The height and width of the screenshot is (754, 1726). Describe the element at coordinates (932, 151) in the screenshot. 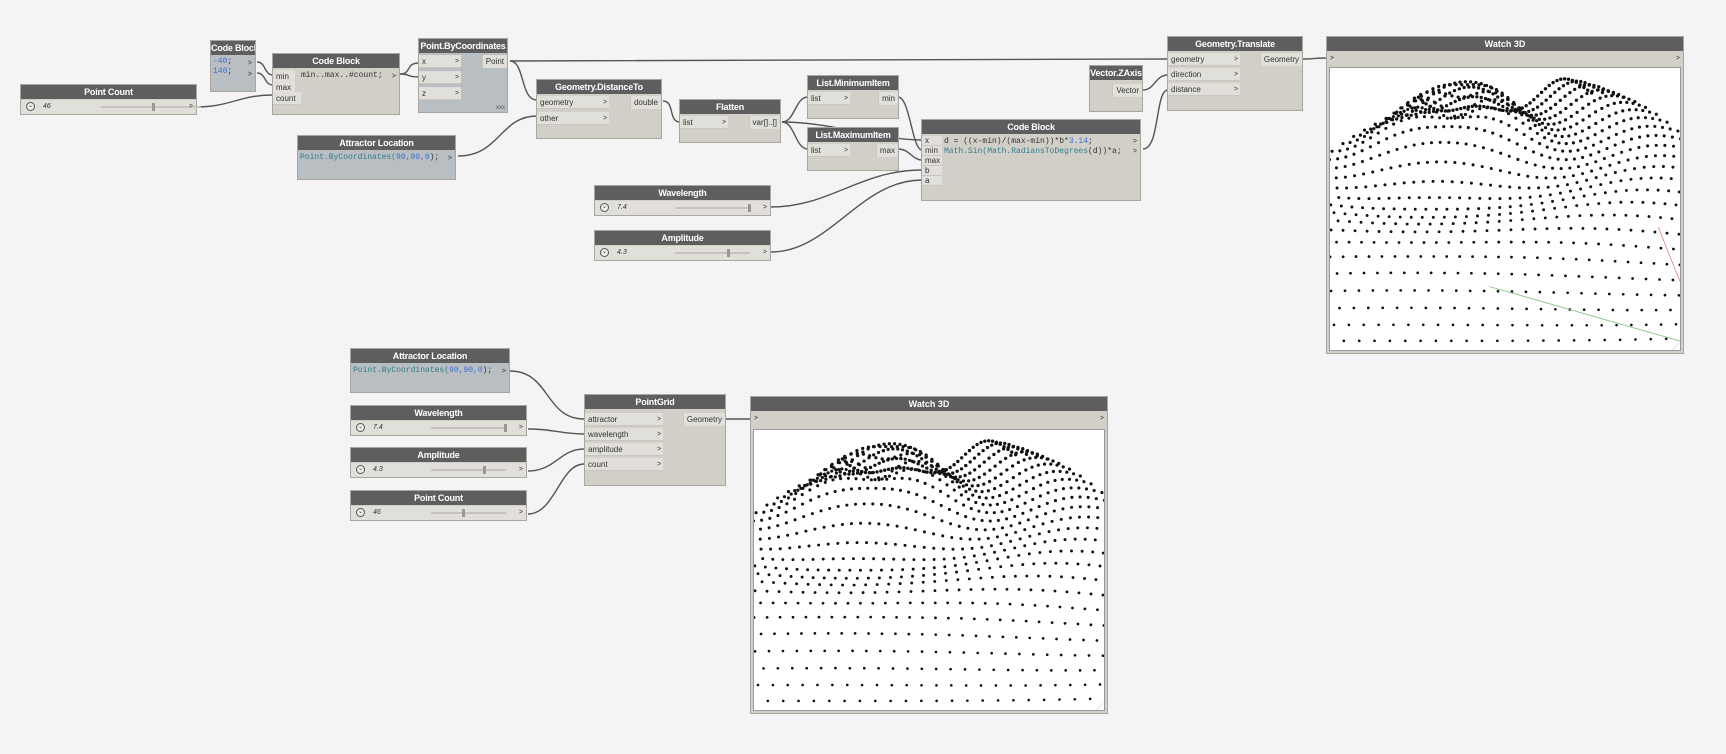

I see `input-port-min: min` at that location.